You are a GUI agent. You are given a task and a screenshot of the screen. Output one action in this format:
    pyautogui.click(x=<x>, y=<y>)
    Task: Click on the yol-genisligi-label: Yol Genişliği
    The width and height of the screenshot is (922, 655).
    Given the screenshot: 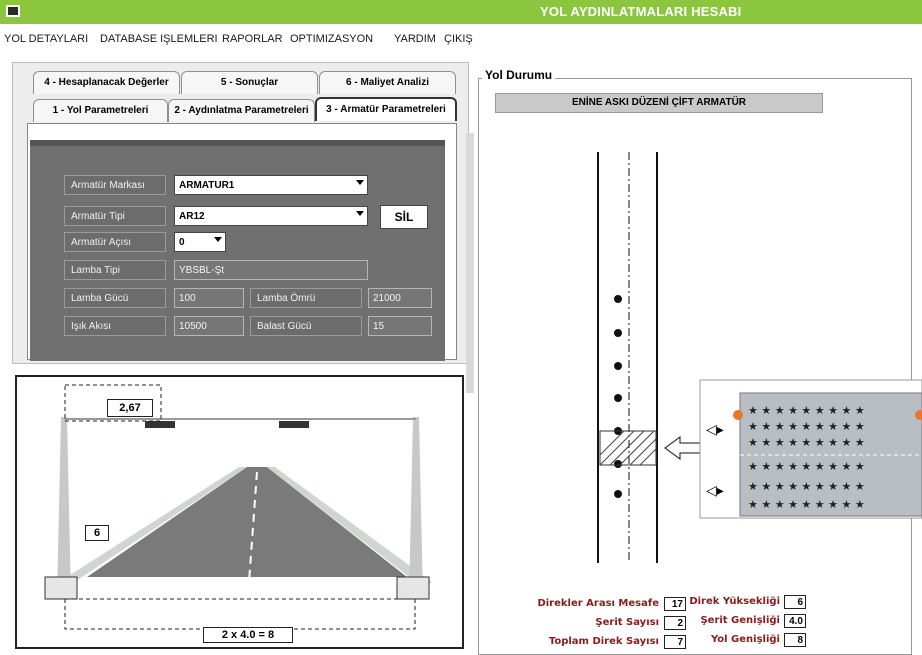 What is the action you would take?
    pyautogui.click(x=745, y=639)
    